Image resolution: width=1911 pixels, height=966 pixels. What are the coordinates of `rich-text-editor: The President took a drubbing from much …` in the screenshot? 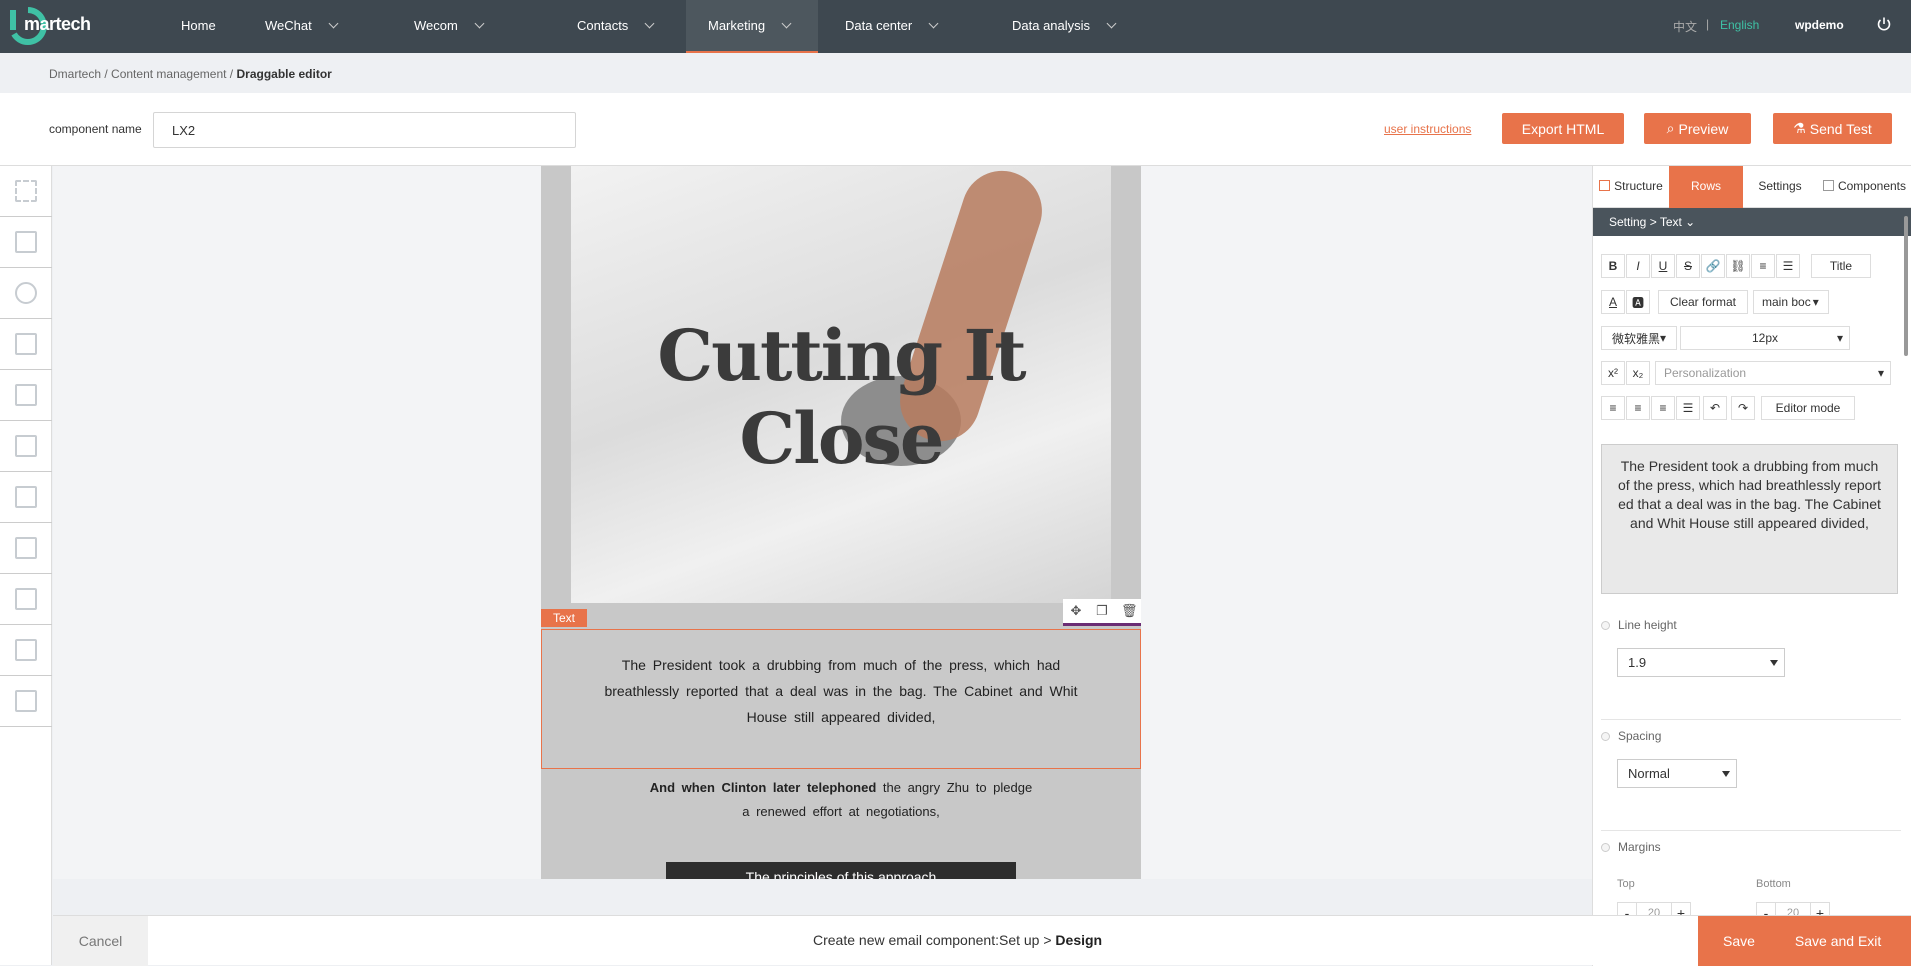 It's located at (1749, 519).